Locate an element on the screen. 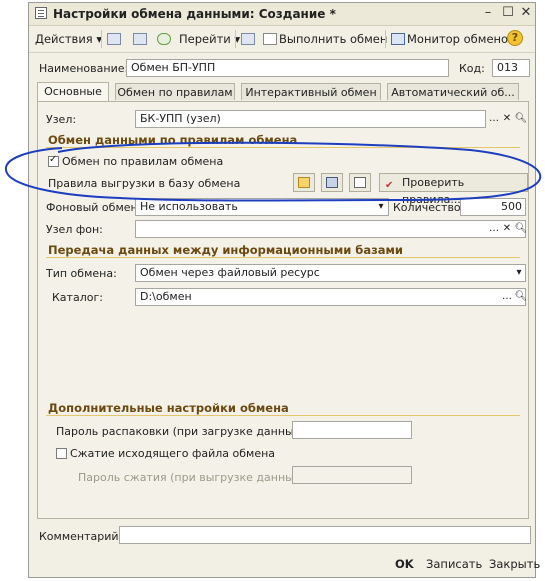 This screenshot has width=545, height=581. name-field: Обмен БП-УПП is located at coordinates (287, 68).